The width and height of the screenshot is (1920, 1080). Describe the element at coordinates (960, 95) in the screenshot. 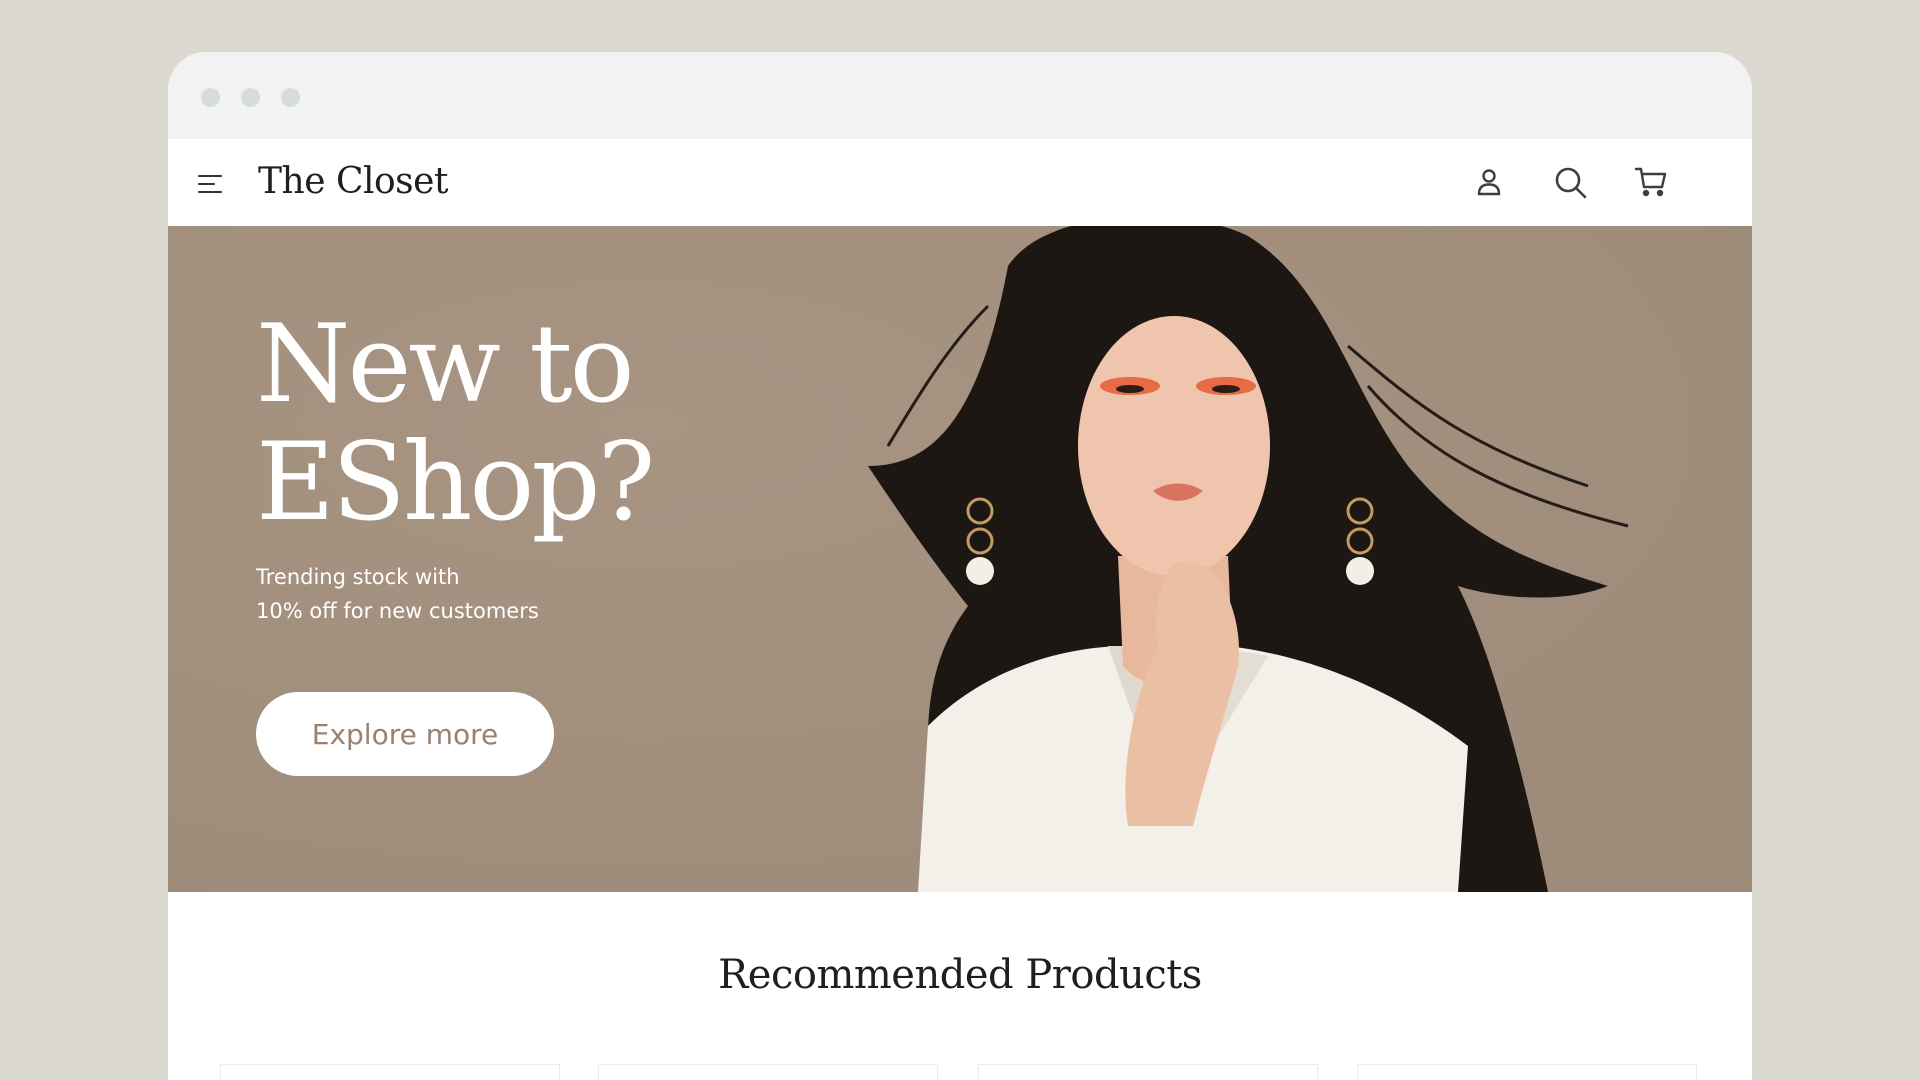

I see `window-titlebar` at that location.